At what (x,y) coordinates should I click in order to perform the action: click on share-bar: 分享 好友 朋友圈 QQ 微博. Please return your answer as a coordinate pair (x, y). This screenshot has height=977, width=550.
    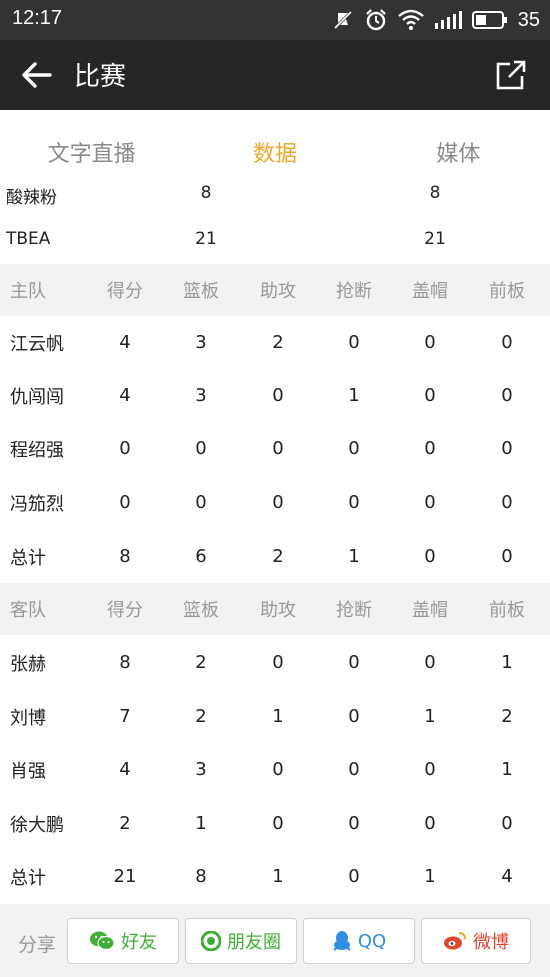
    Looking at the image, I should click on (275, 940).